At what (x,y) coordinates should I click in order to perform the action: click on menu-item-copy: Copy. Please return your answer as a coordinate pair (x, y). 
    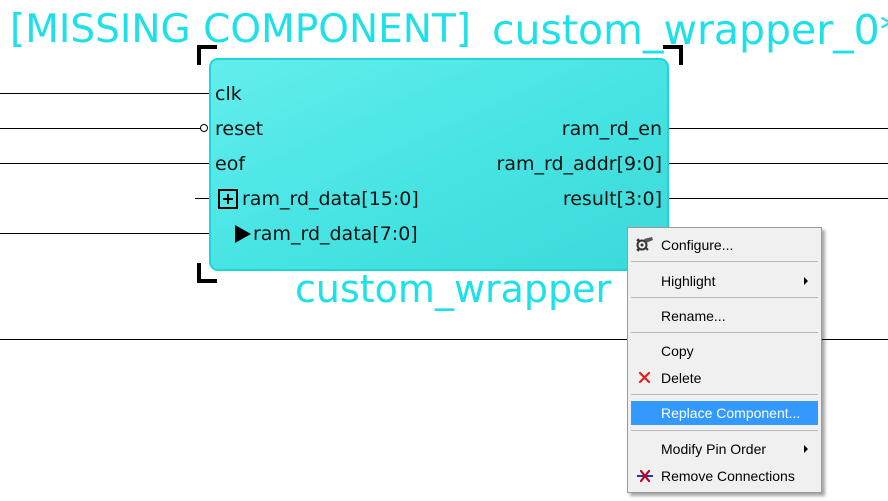
    Looking at the image, I should click on (724, 351).